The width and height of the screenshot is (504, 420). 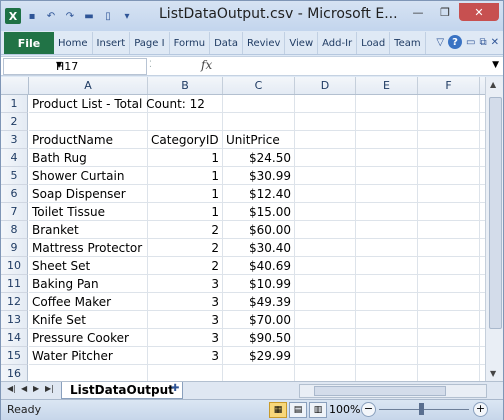 What do you see at coordinates (495, 65) in the screenshot?
I see `expand-formula-bar-icon: ▼` at bounding box center [495, 65].